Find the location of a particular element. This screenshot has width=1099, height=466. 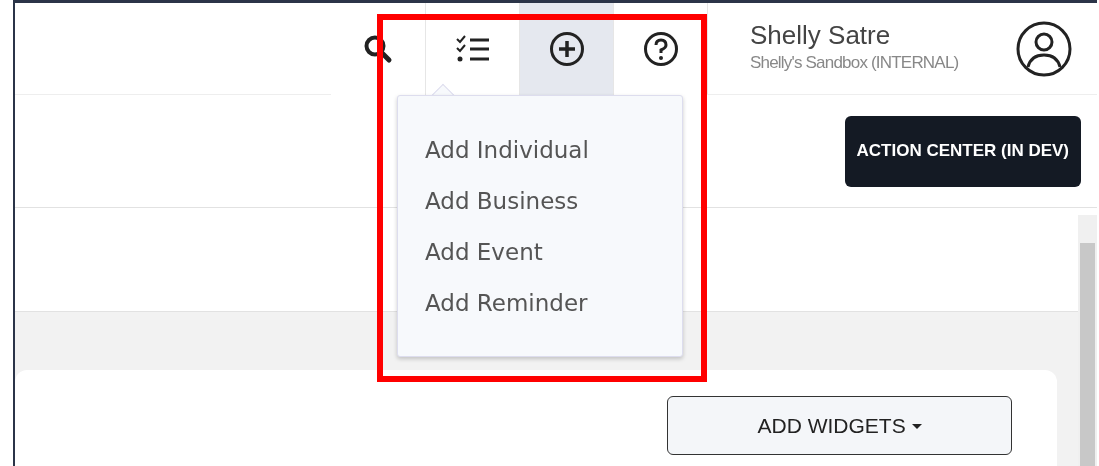

add-button is located at coordinates (566, 49).